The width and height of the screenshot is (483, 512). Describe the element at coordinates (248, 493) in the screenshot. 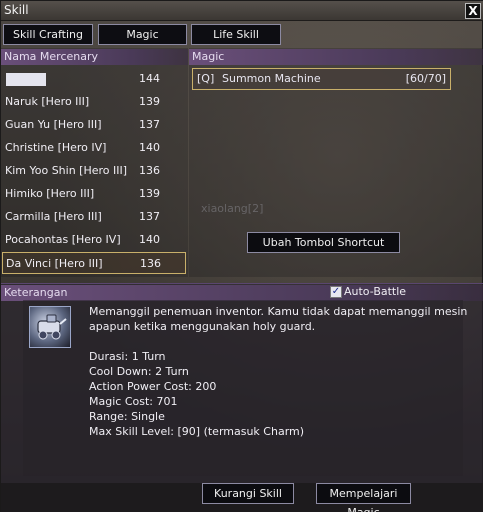

I see `decrease-skill-button: Kurangi Skill` at that location.